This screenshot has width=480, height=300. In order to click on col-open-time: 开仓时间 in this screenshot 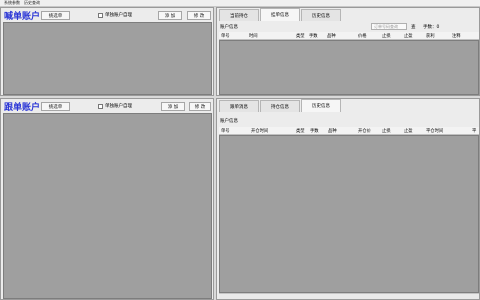, I will do `click(259, 131)`.